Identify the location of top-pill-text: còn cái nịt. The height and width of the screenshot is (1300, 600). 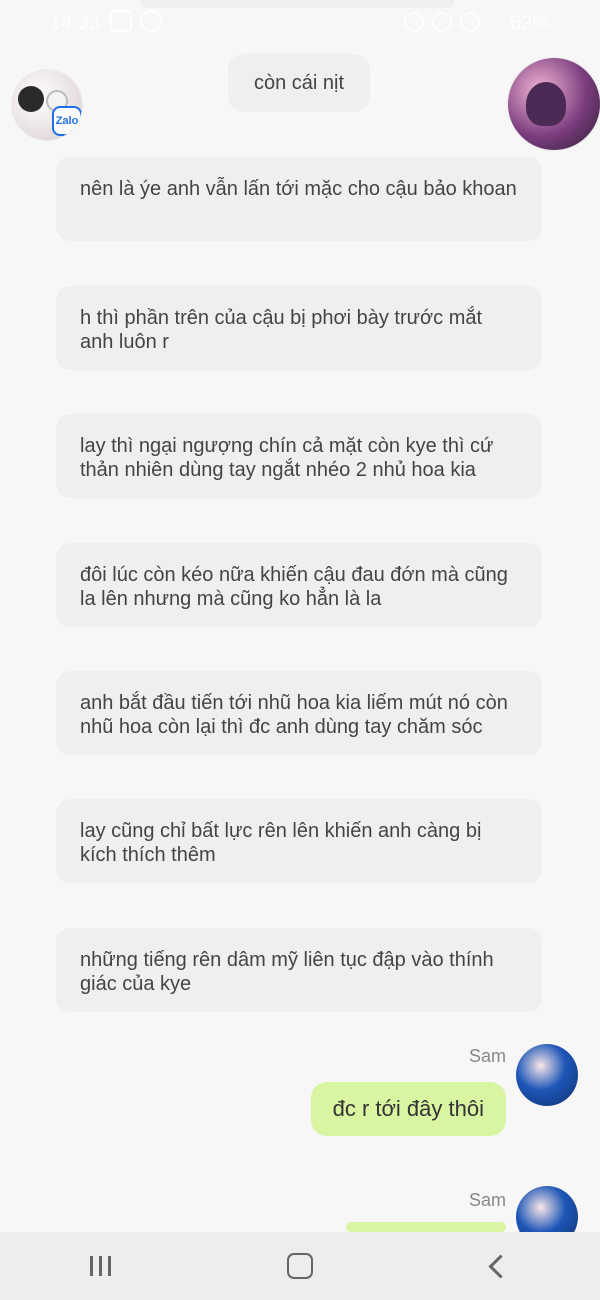
(299, 82).